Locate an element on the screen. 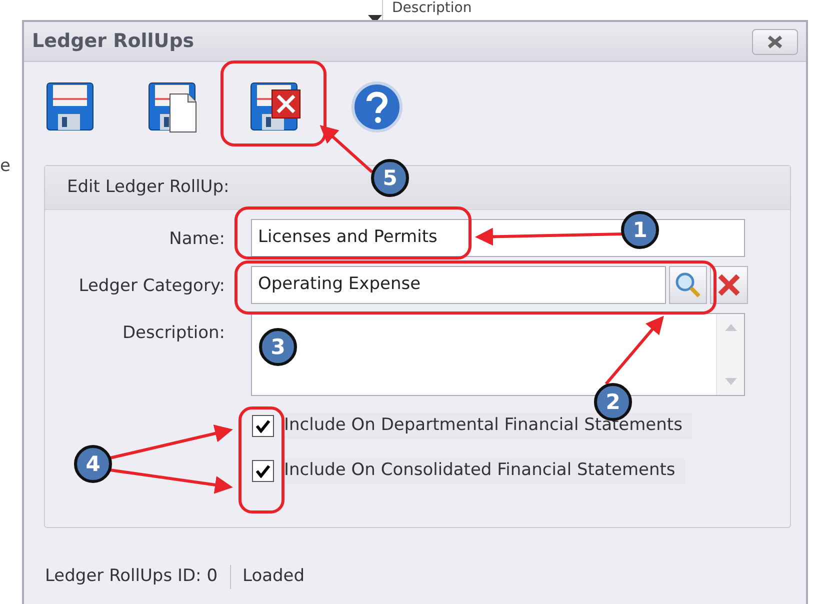 The height and width of the screenshot is (604, 813). status-text: Loaded is located at coordinates (273, 576).